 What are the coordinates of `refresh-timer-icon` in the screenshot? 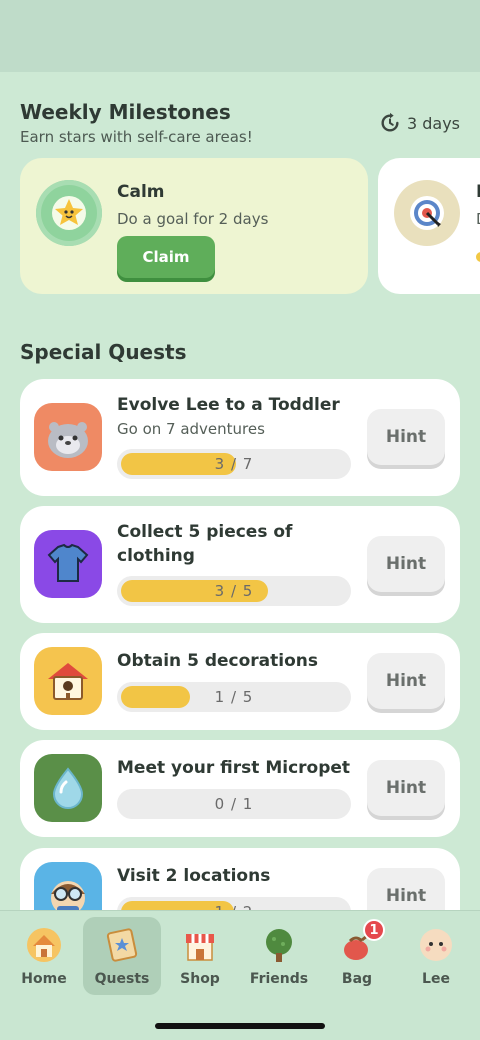 It's located at (390, 122).